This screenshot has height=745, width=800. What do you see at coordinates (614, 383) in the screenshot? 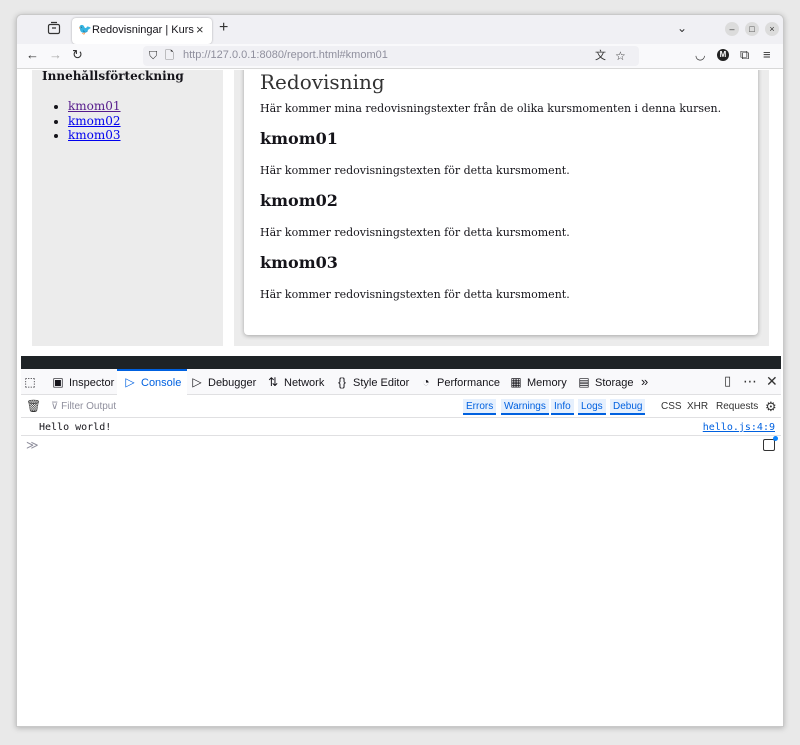
I see `tab-storage-label: Storage` at bounding box center [614, 383].